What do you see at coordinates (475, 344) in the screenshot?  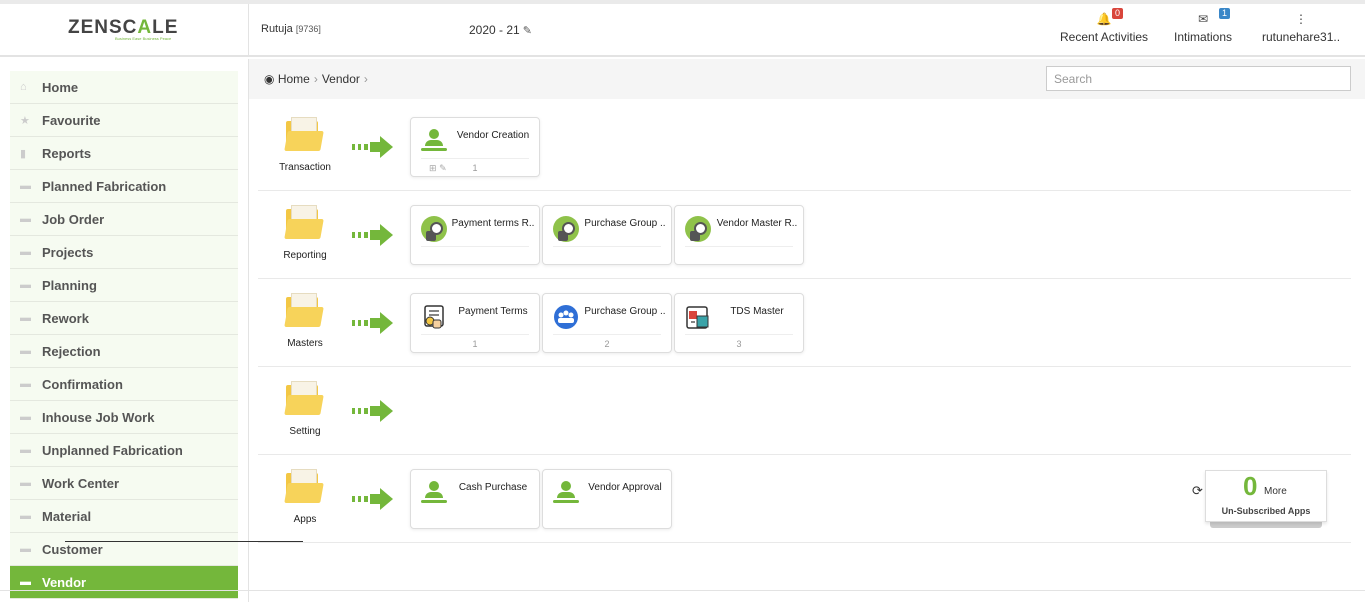 I see `card-count: 1` at bounding box center [475, 344].